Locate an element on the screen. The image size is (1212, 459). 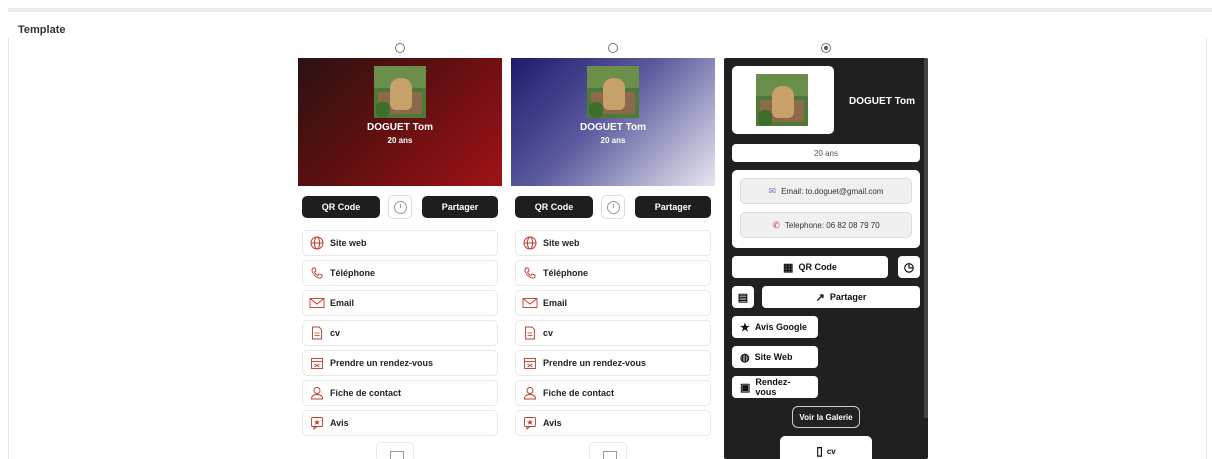
clock-icon: ◷ is located at coordinates (909, 267).